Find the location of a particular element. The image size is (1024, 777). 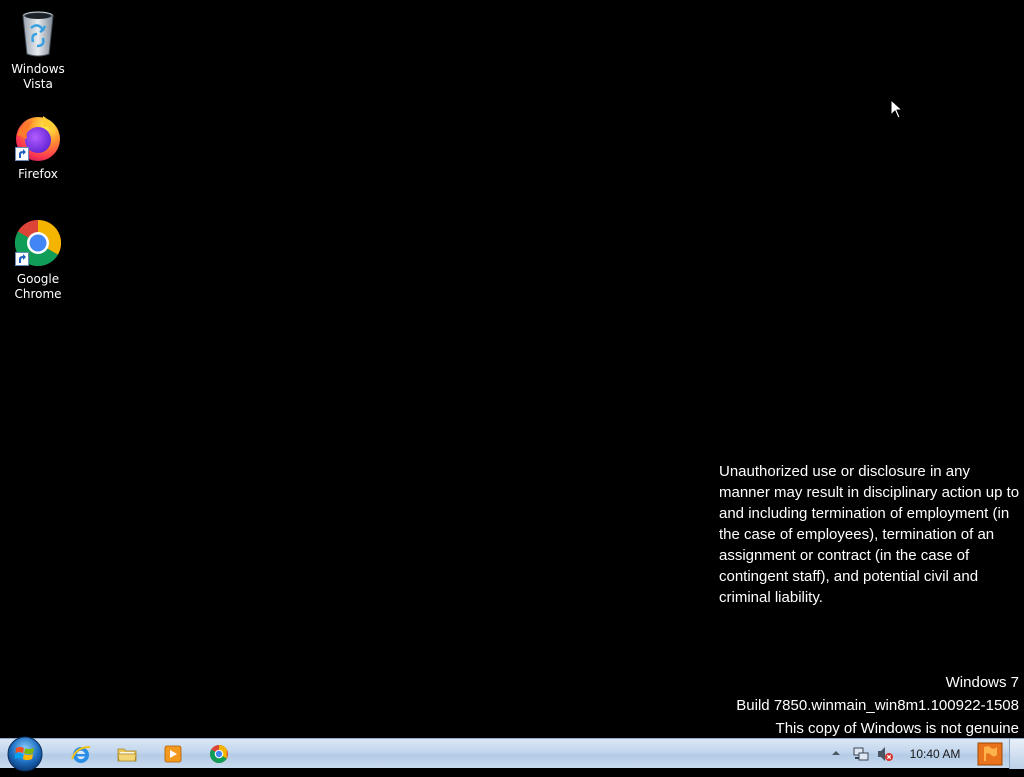

ie-icon is located at coordinates (81, 754).